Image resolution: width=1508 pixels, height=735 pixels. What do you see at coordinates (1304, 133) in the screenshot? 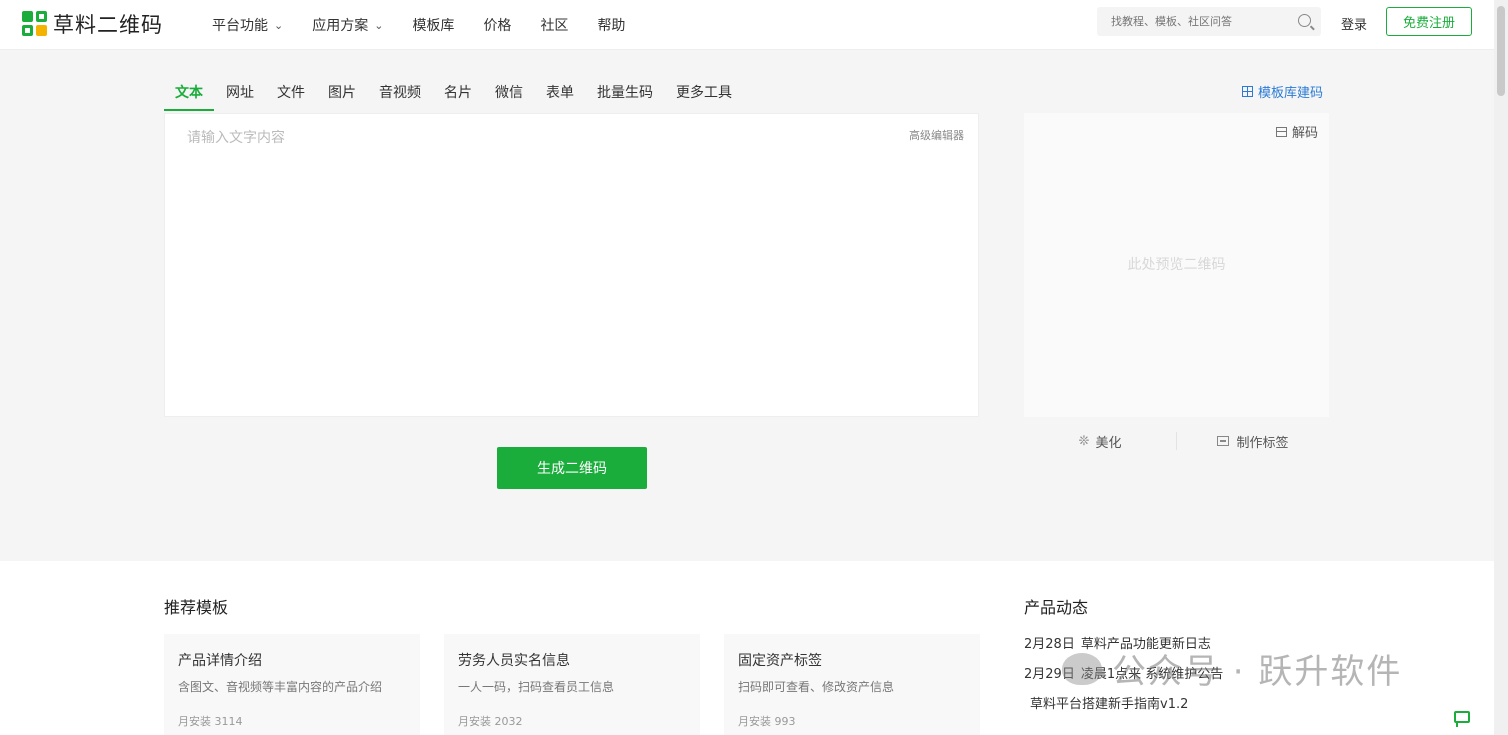
I see `decode-label: 解码` at bounding box center [1304, 133].